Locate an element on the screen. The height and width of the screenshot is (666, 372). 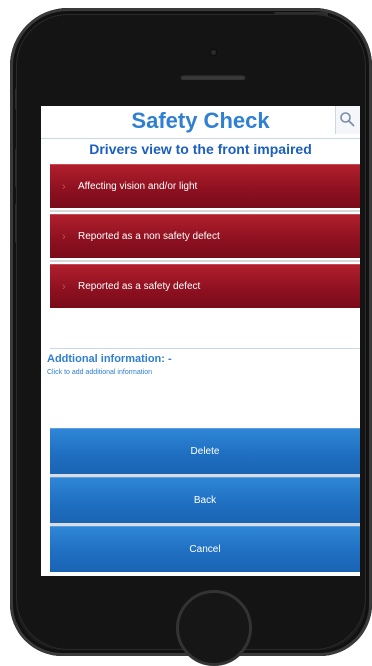
additional-info-label: Addtional information: - is located at coordinates (109, 359).